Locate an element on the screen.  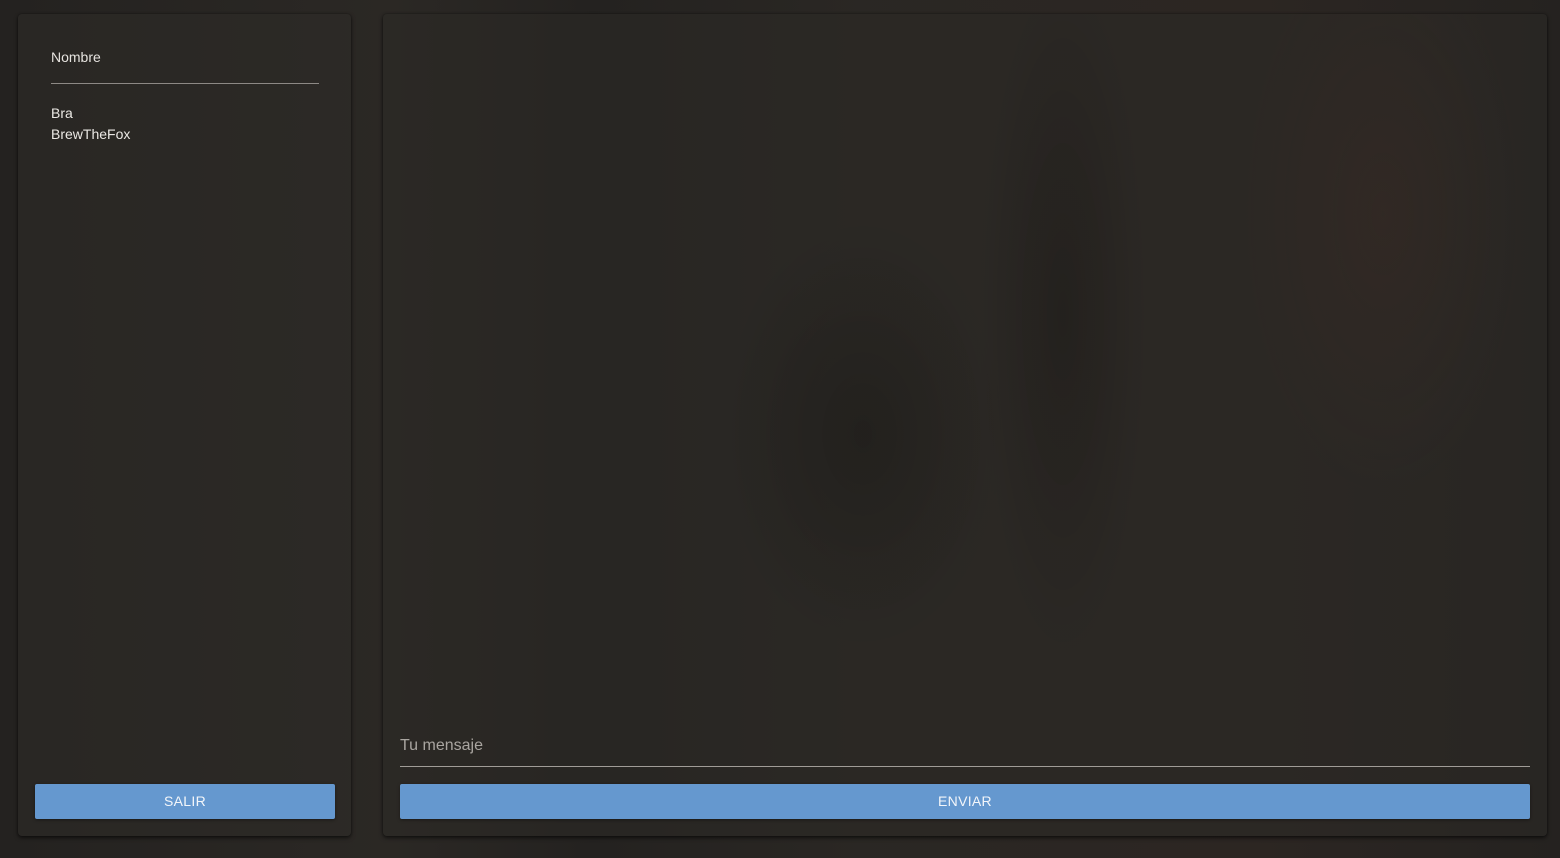
message-field is located at coordinates (965, 746).